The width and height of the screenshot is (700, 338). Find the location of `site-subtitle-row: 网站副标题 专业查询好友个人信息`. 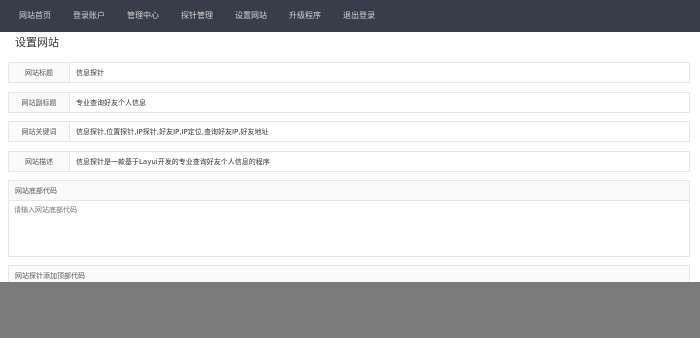

site-subtitle-row: 网站副标题 专业查询好友个人信息 is located at coordinates (349, 102).